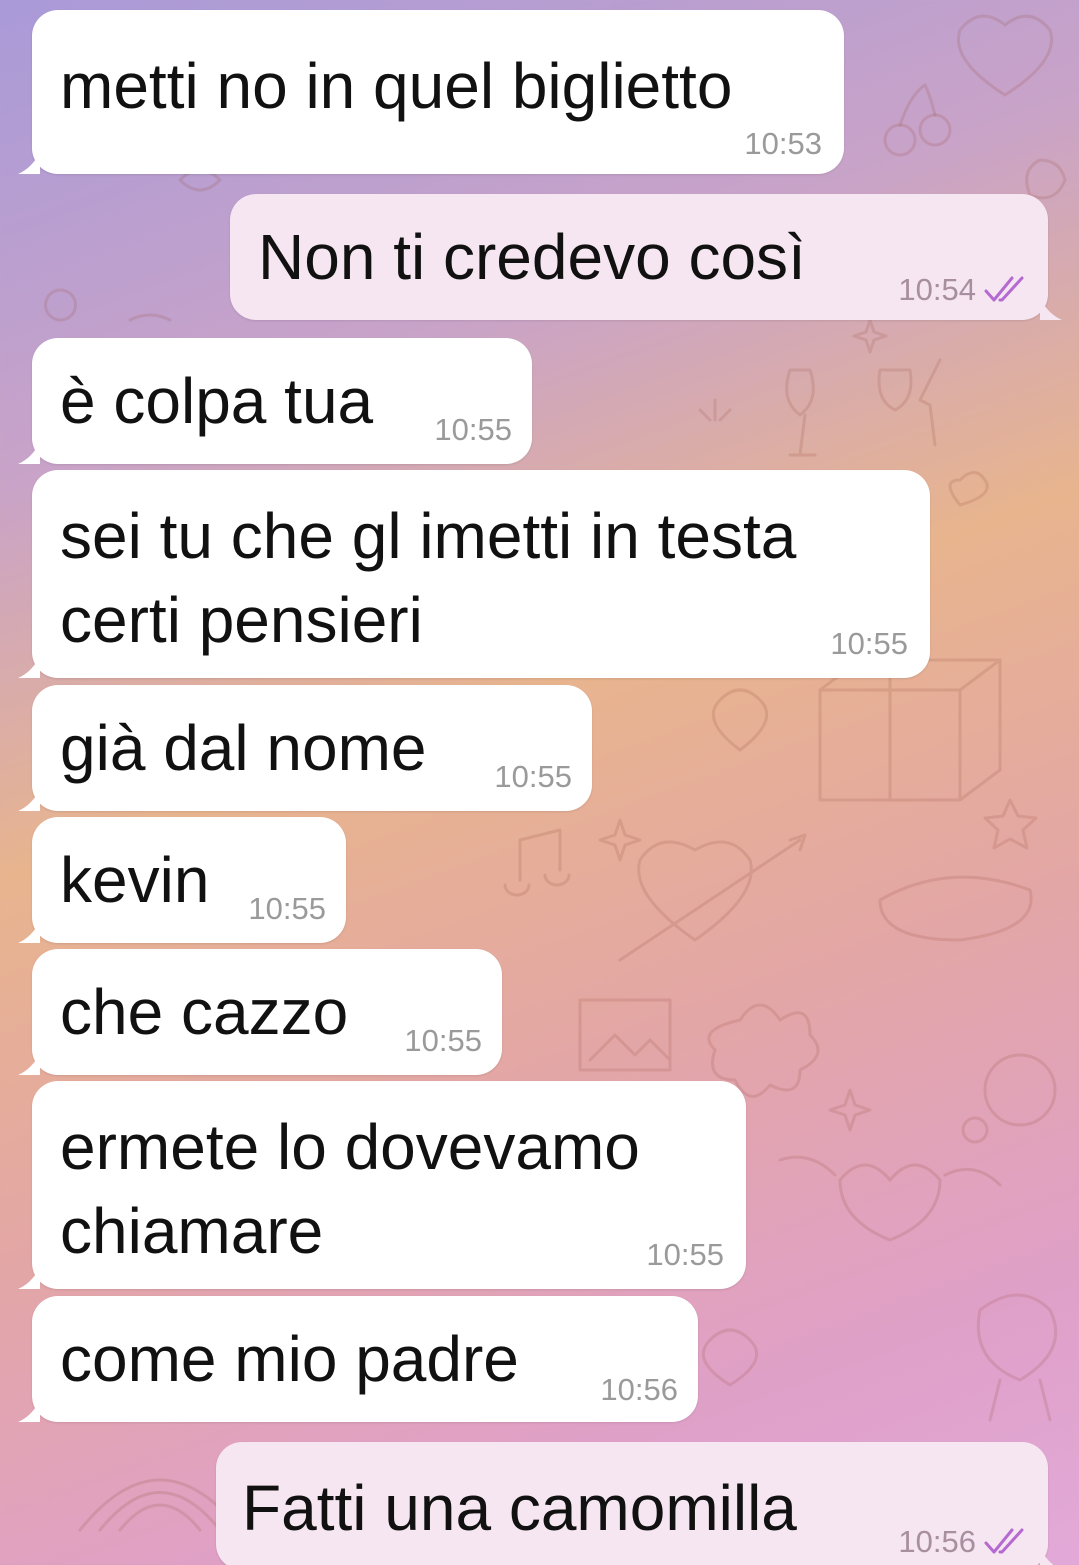 The height and width of the screenshot is (1565, 1079). I want to click on message-bubble: Non ti credevo così 10:54, so click(646, 257).